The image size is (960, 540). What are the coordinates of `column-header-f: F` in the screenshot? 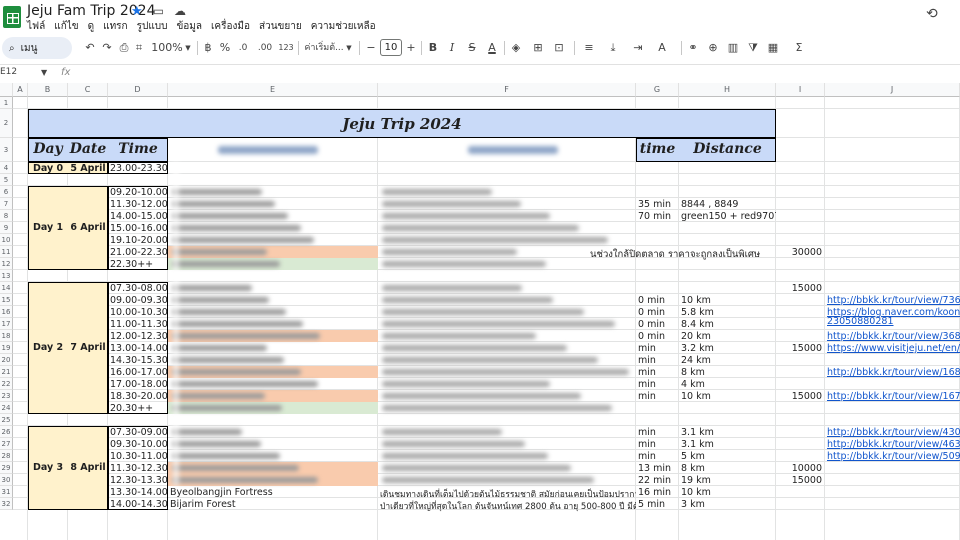 It's located at (507, 90).